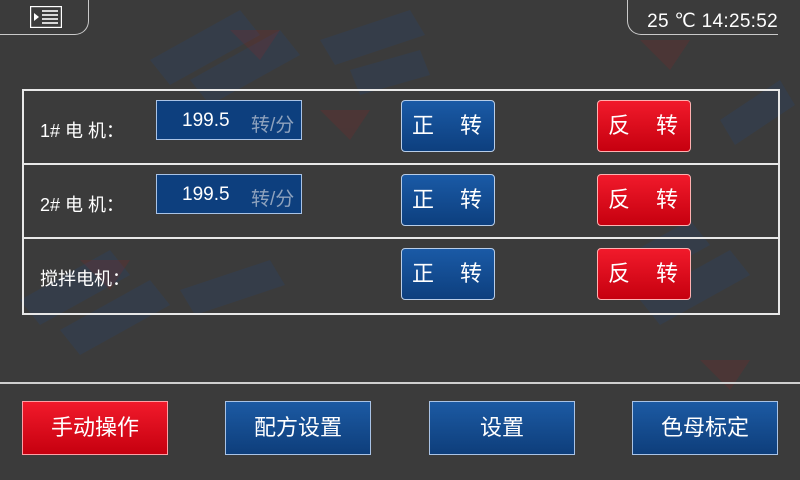 Image resolution: width=800 pixels, height=480 pixels. What do you see at coordinates (298, 428) in the screenshot?
I see `nav-recipe-settings-button: 配方设置` at bounding box center [298, 428].